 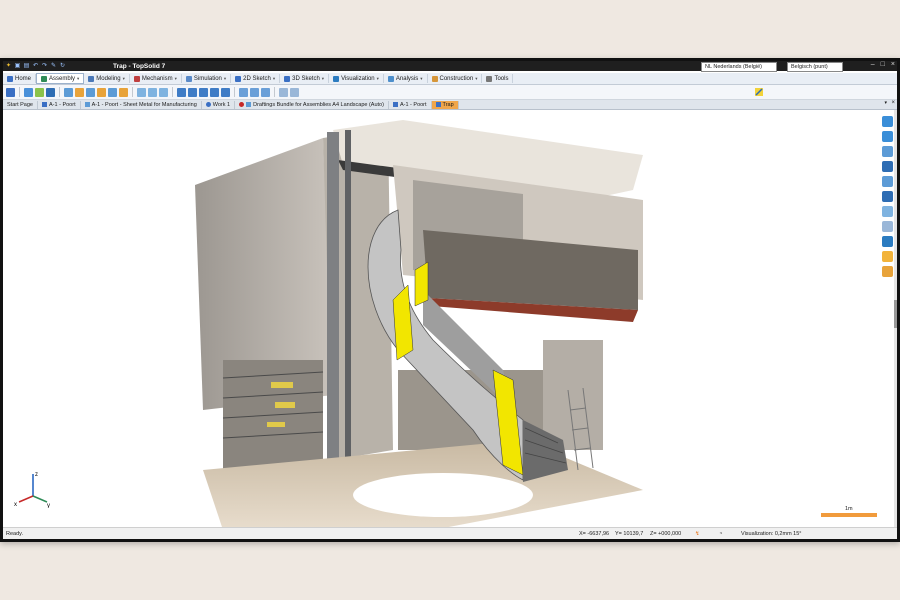 I want to click on visualization-icon: ◔, so click(x=720, y=533).